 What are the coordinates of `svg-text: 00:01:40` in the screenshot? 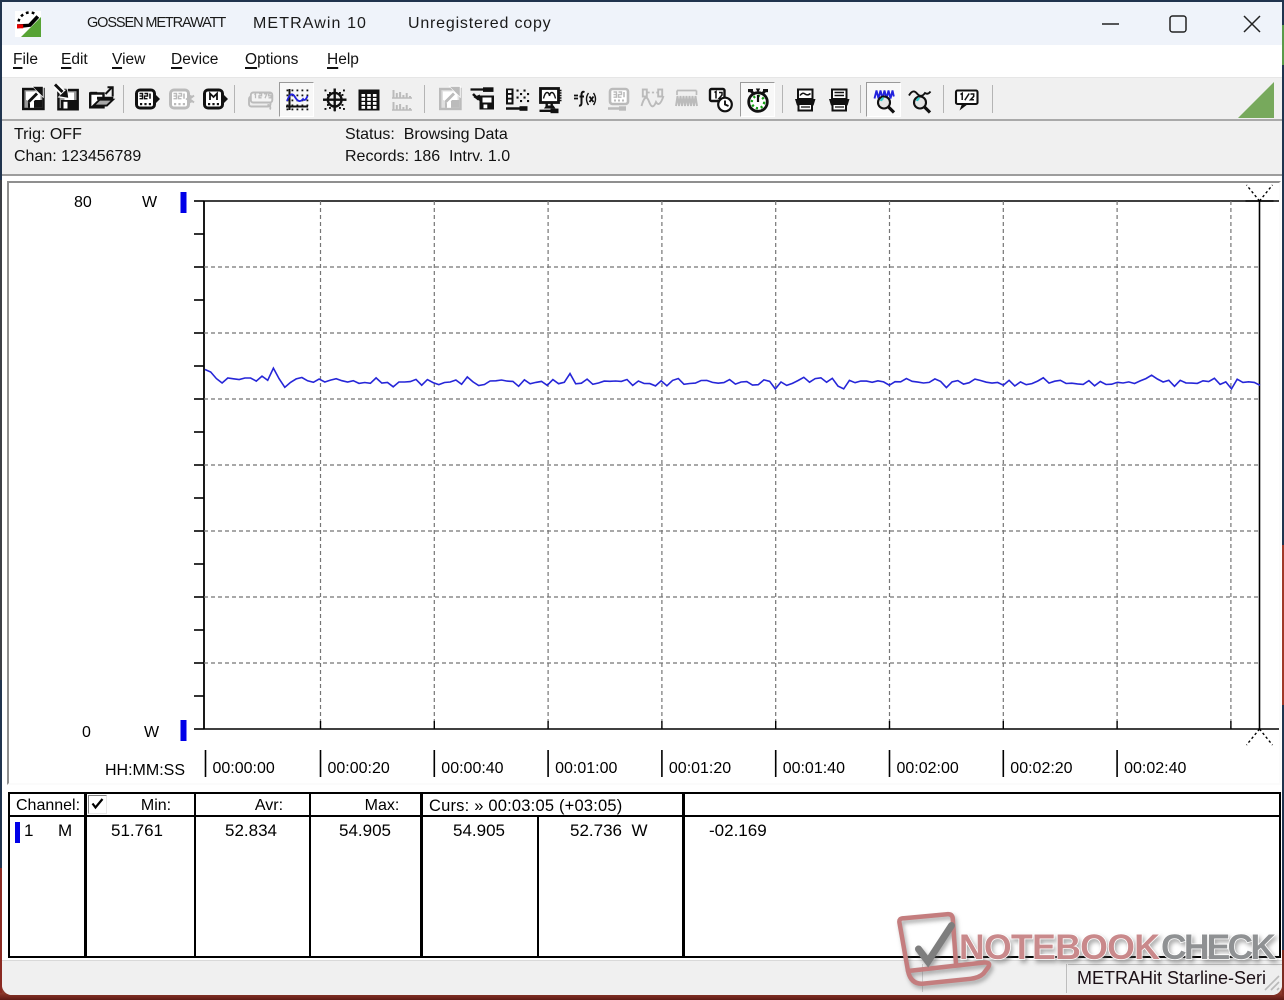 It's located at (814, 768).